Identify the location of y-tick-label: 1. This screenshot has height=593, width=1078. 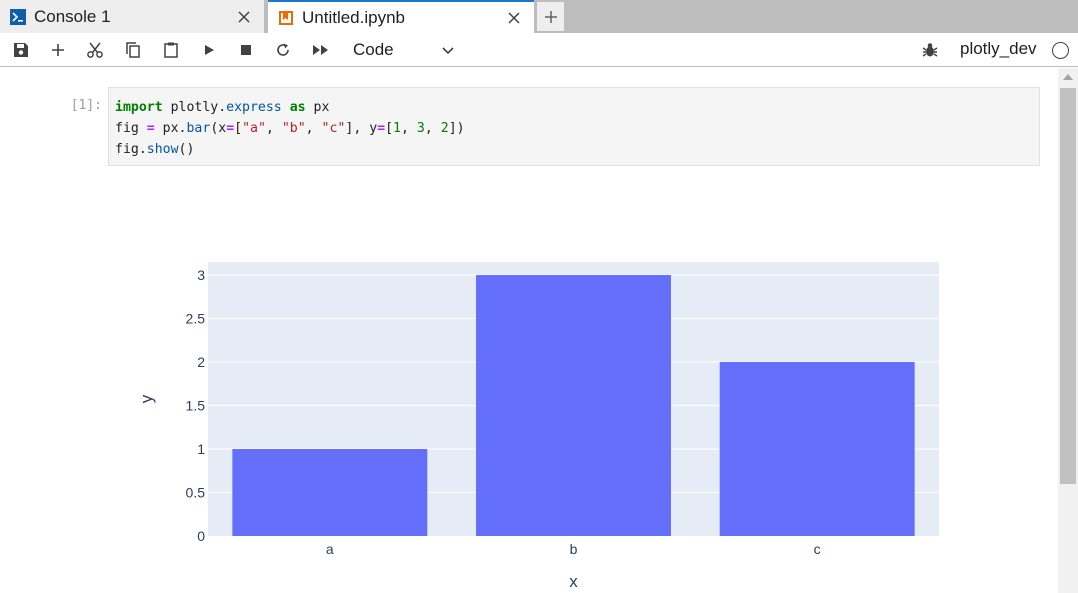
(201, 449).